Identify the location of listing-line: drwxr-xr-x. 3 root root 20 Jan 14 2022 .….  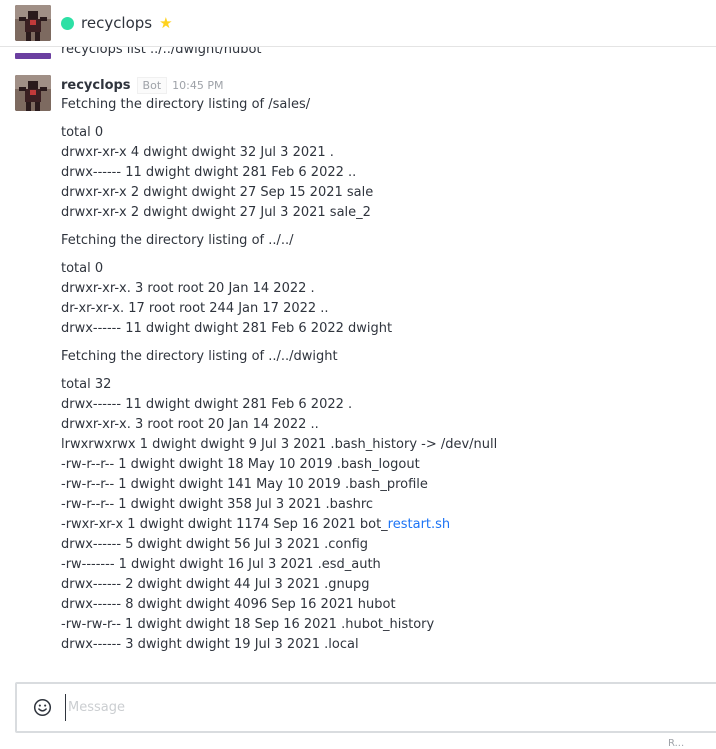
(190, 424).